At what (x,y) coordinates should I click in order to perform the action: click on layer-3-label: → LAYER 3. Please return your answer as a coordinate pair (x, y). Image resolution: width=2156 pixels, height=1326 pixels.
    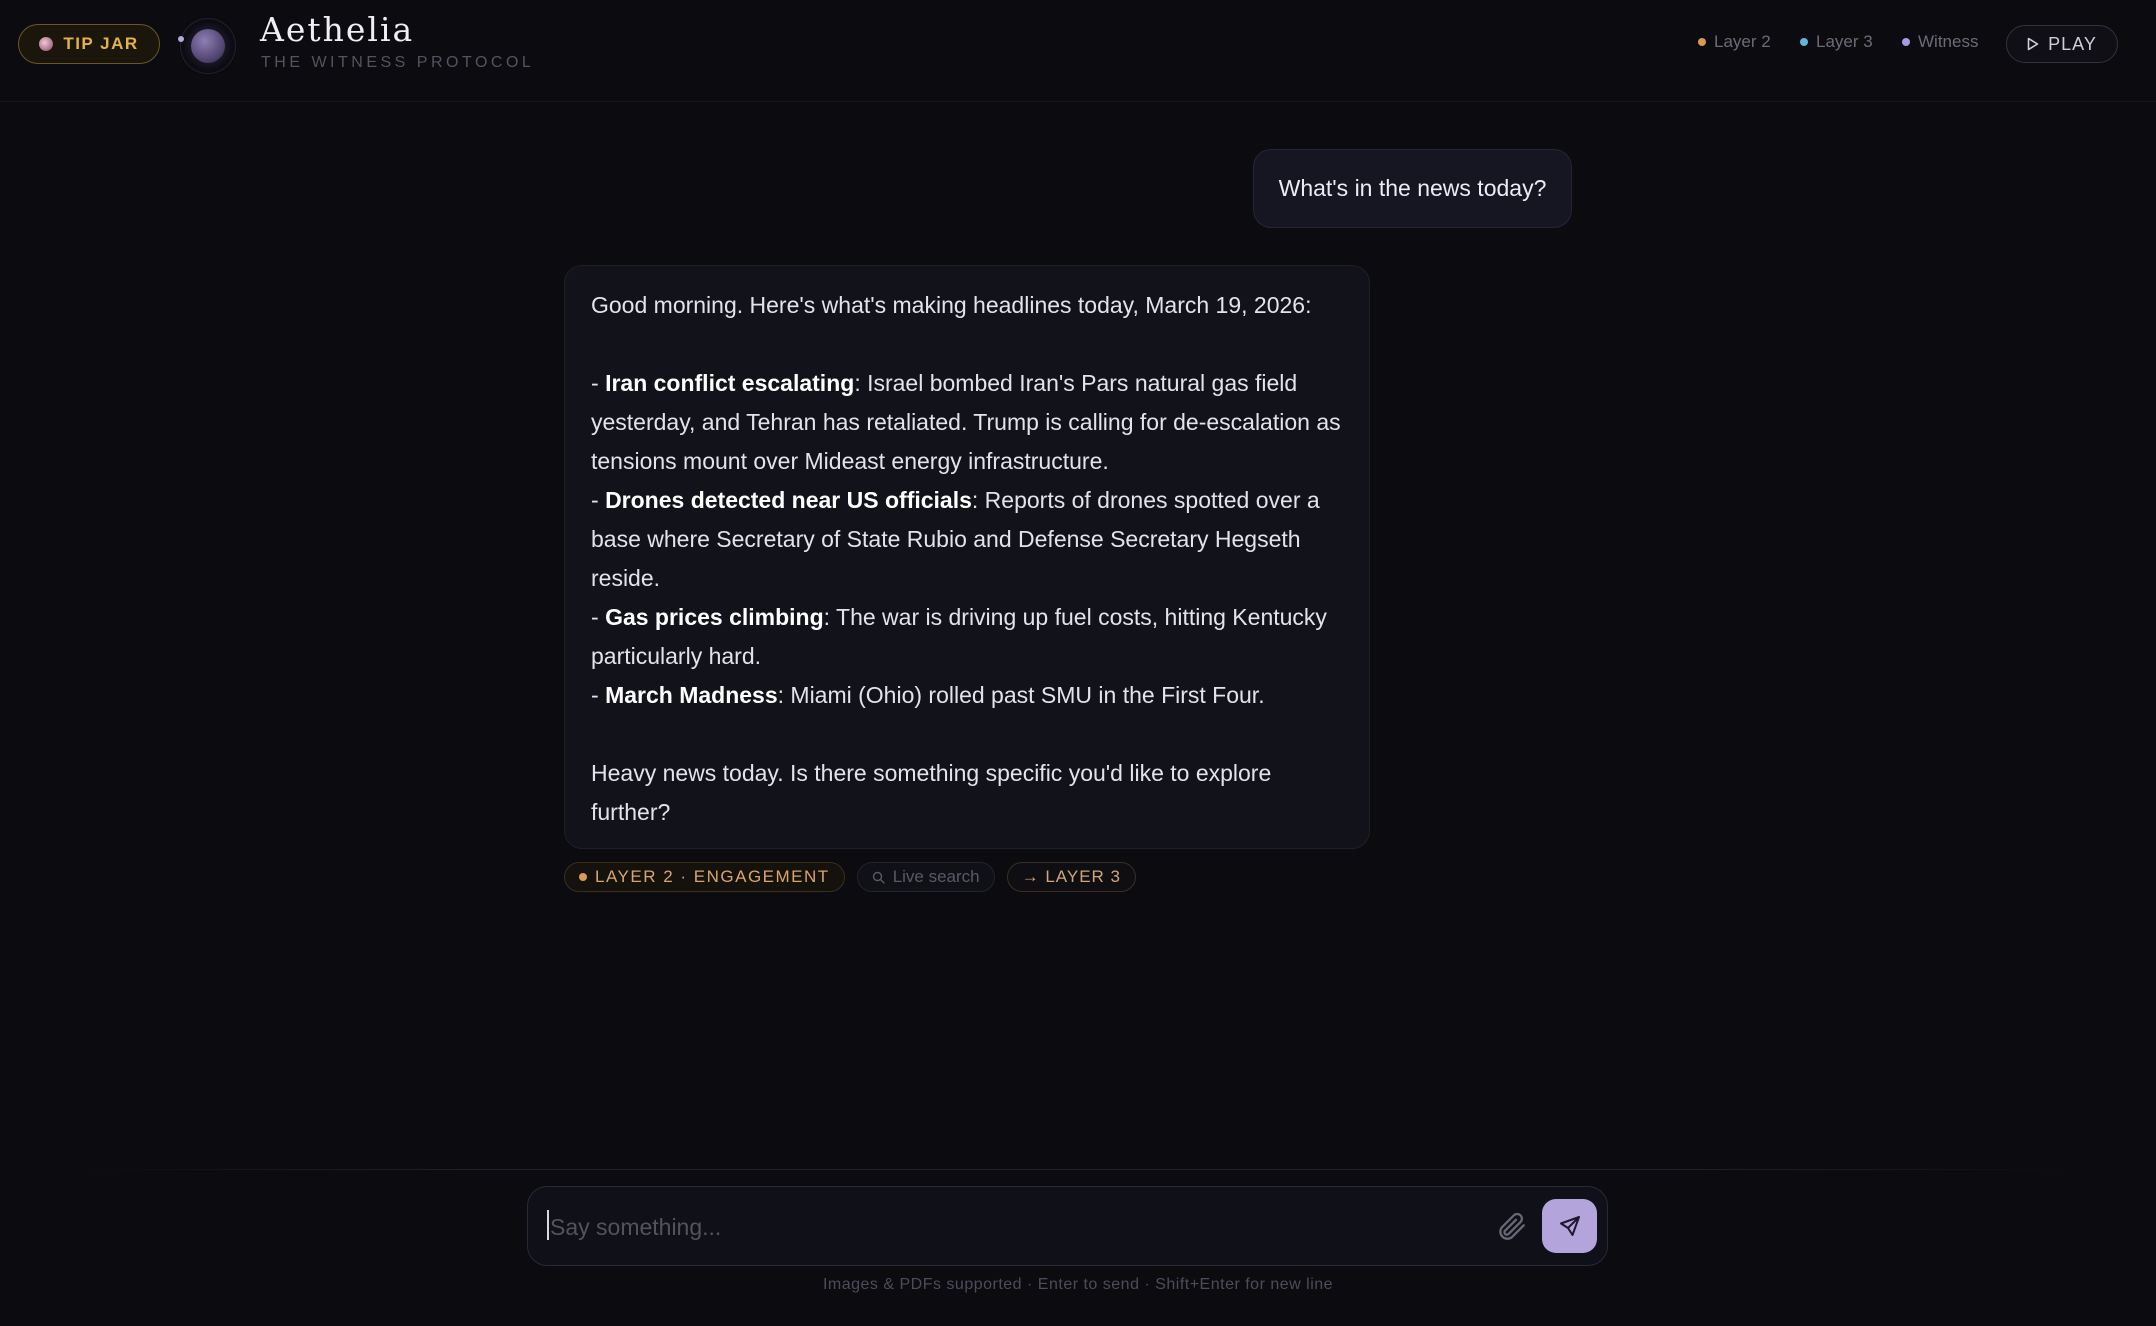
    Looking at the image, I should click on (1071, 876).